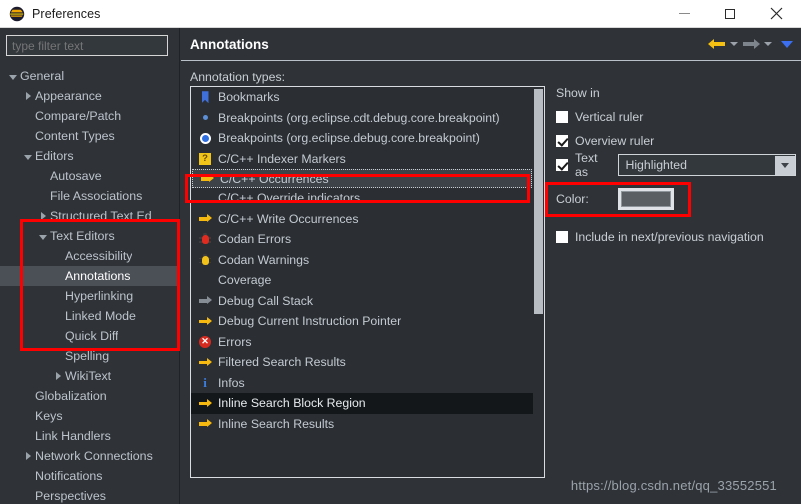  I want to click on bug-red-icon, so click(205, 239).